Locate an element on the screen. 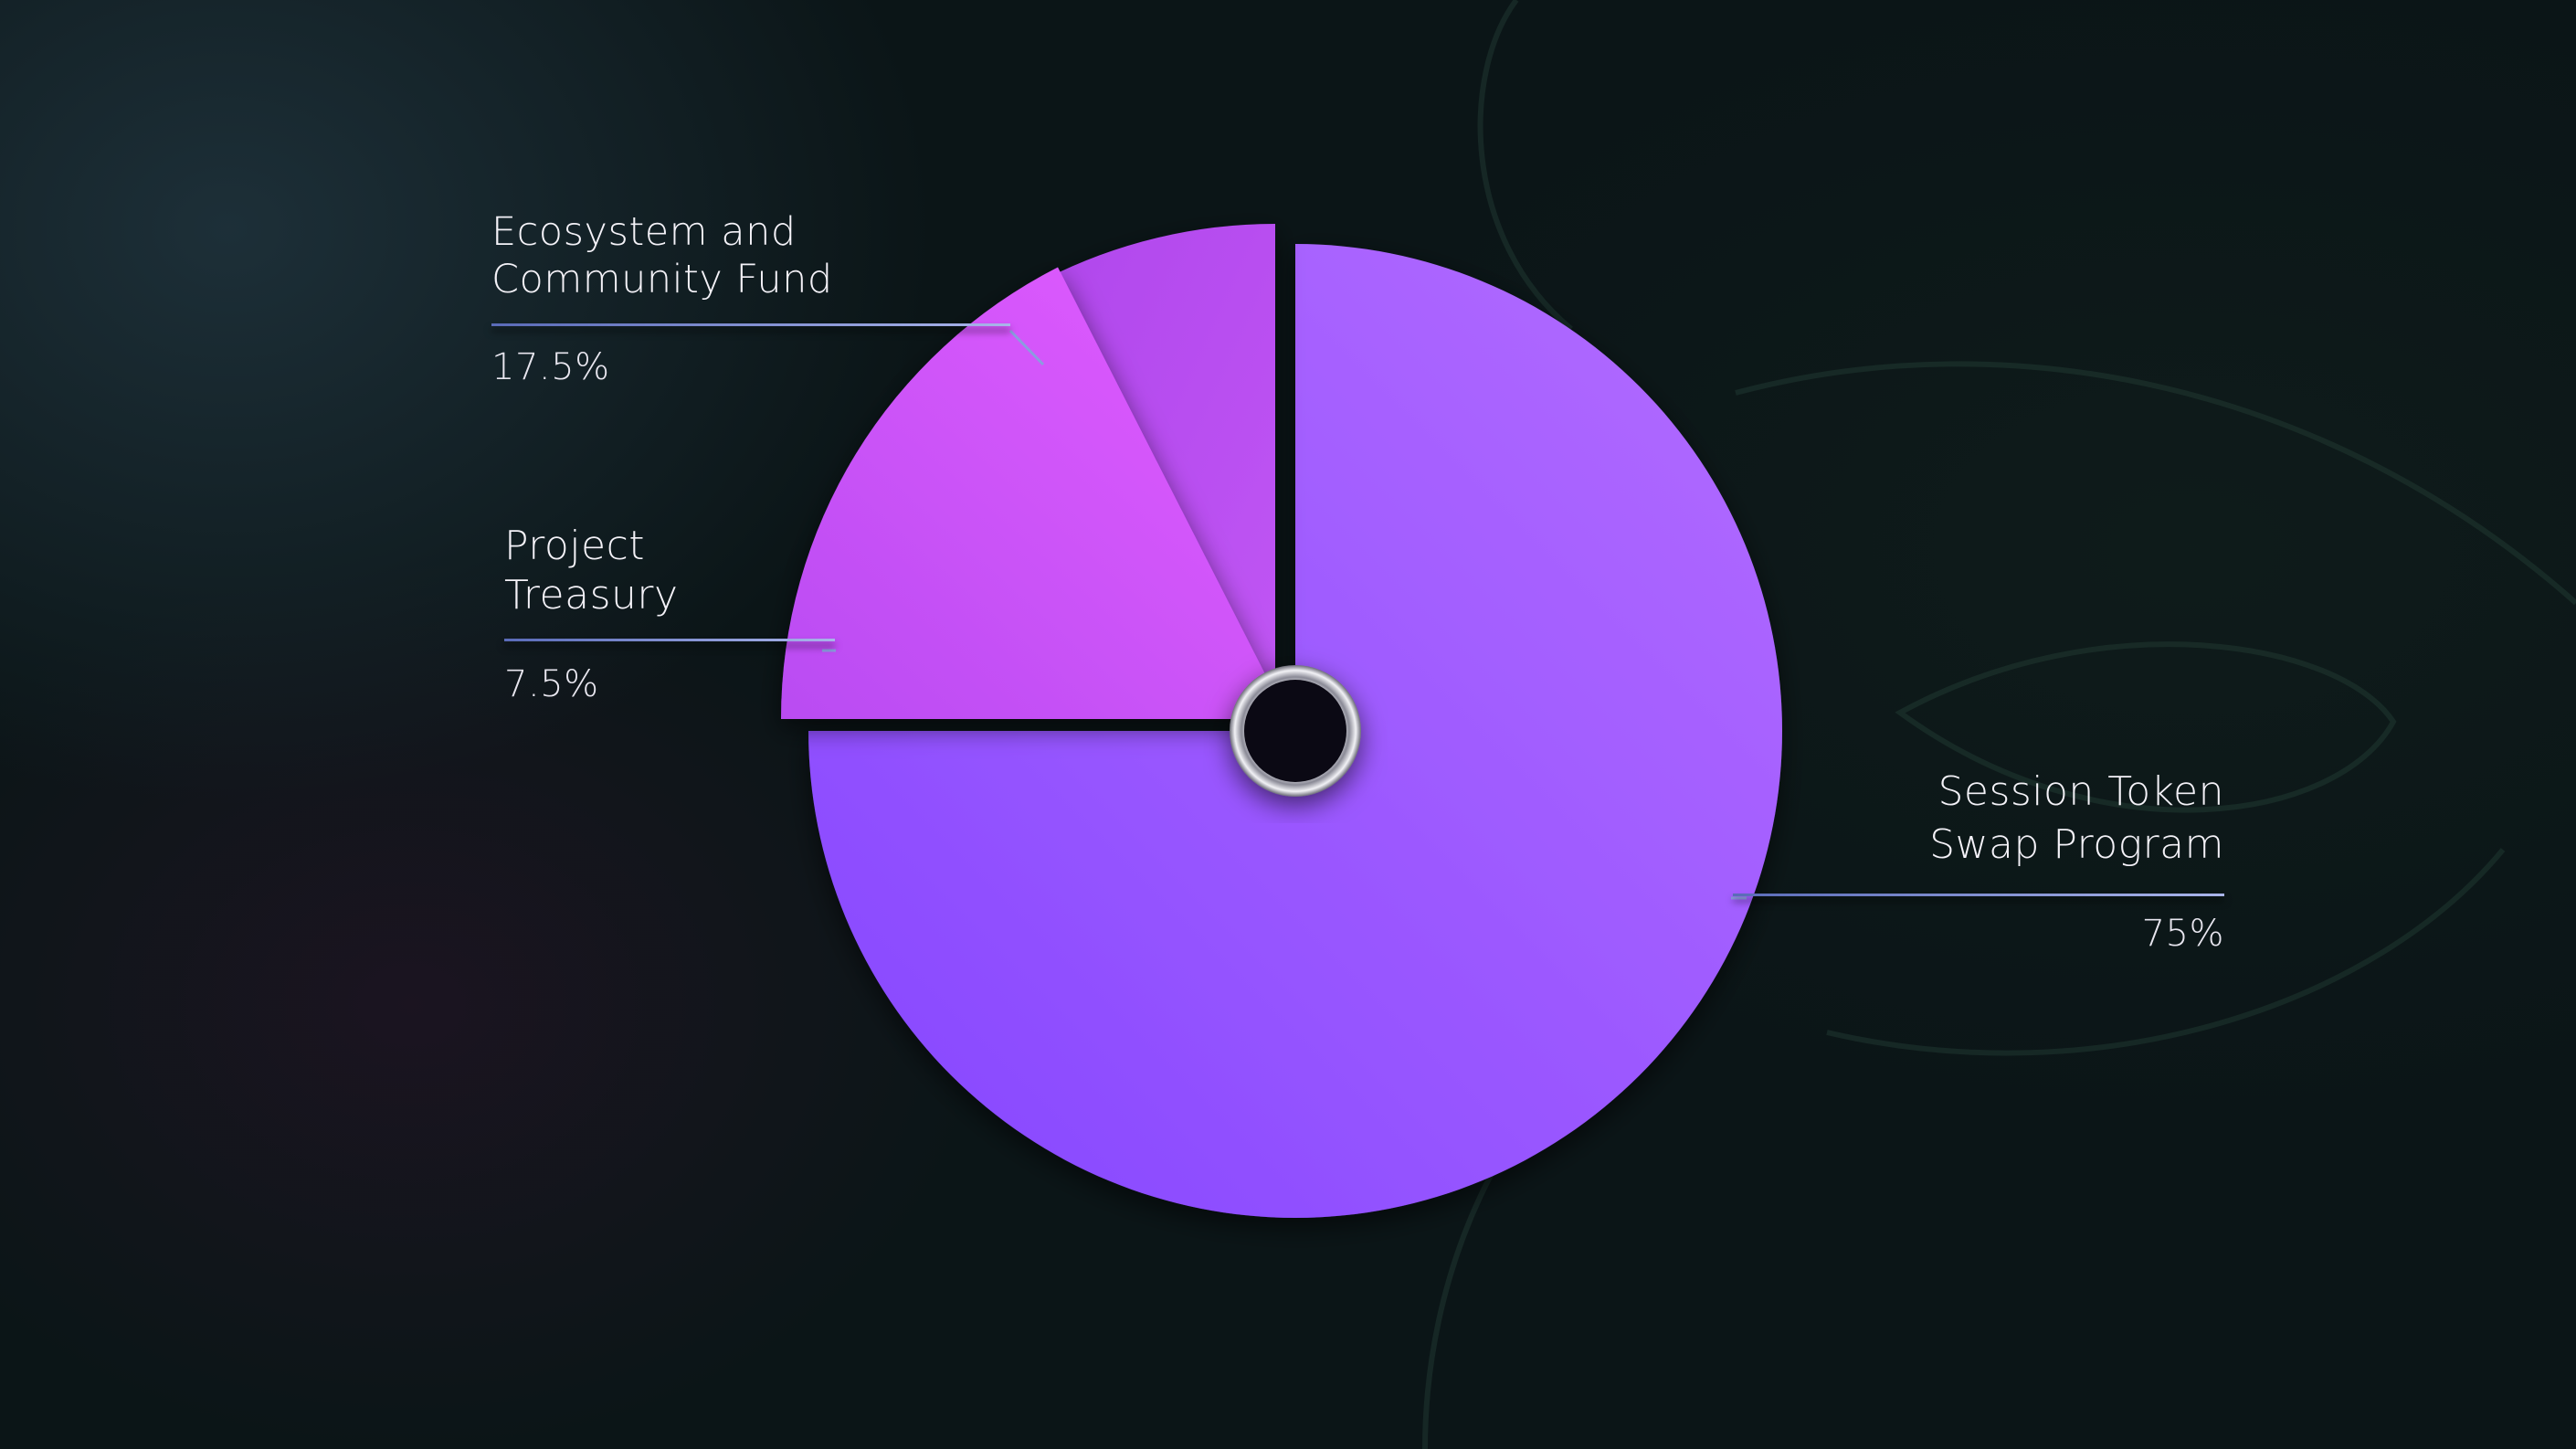  label-session-line-1: Session Token is located at coordinates (2080, 791).